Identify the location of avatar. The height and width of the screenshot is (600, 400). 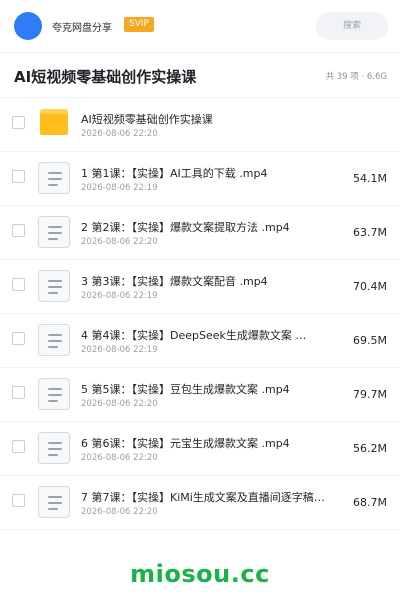
(28, 26).